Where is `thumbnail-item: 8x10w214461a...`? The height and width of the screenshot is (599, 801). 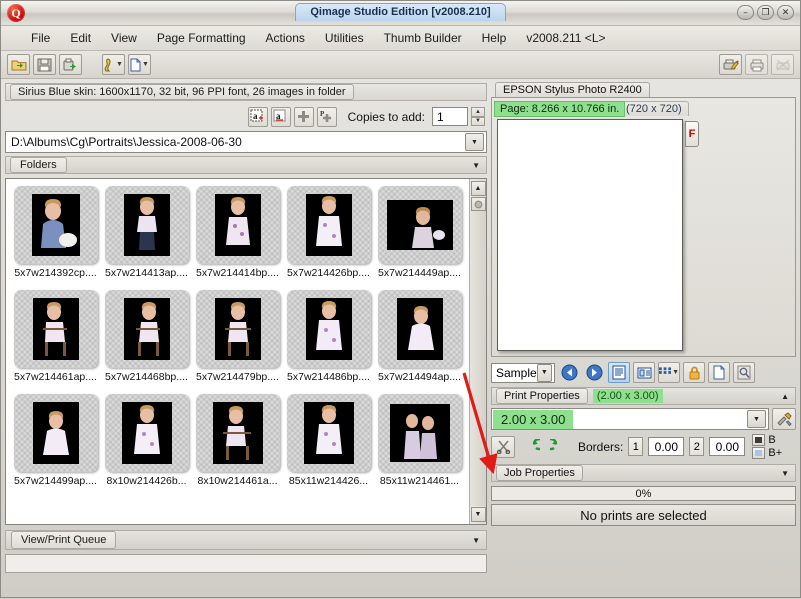
thumbnail-item: 8x10w214461a... is located at coordinates (237, 439).